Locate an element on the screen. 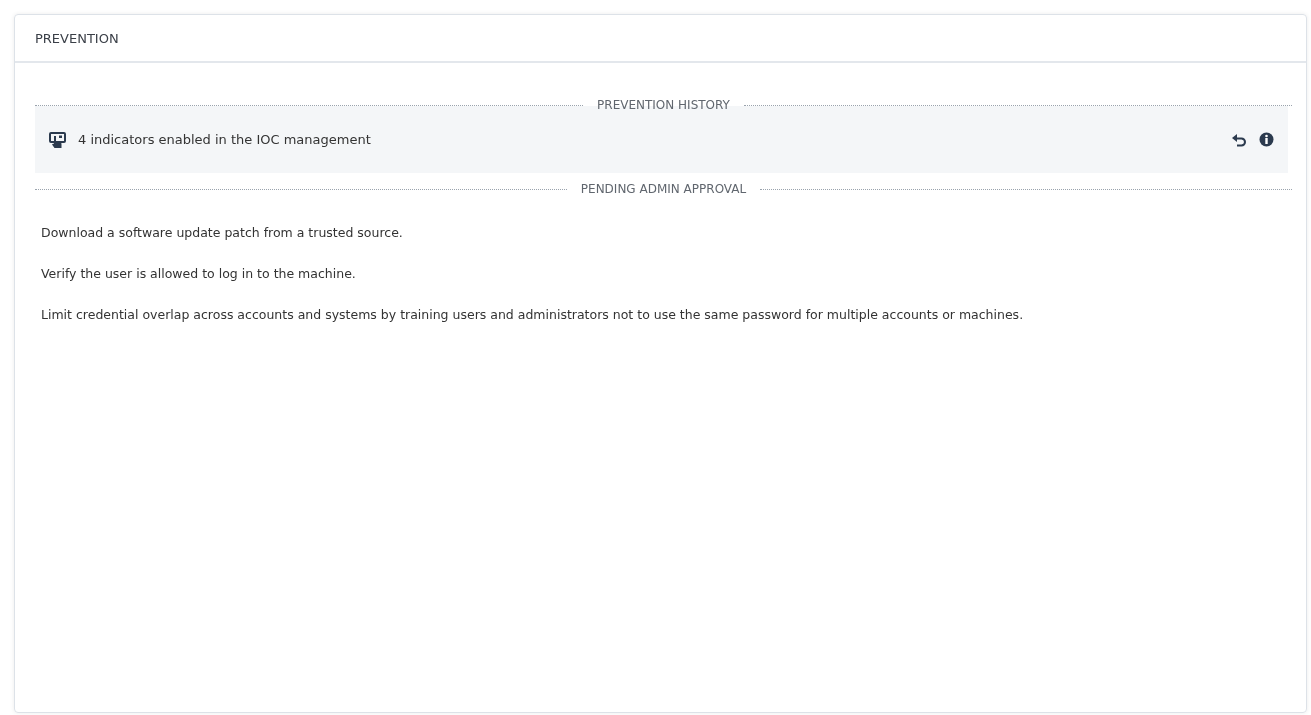 The width and height of the screenshot is (1311, 715). section-title: PREVENTION HISTORY is located at coordinates (663, 105).